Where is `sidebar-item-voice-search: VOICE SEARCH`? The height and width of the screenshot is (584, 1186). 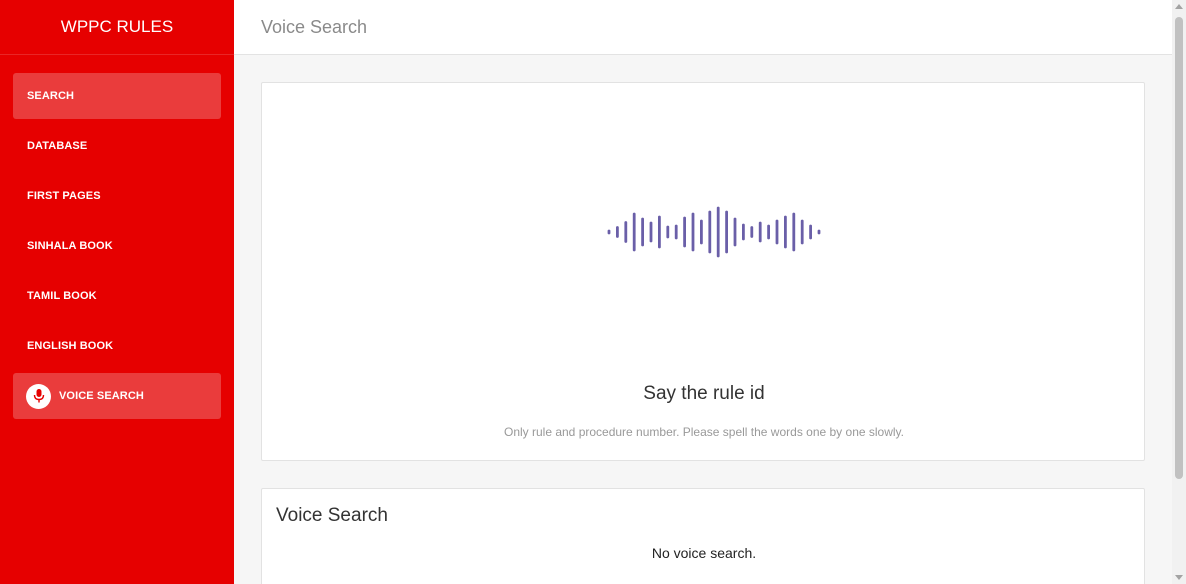 sidebar-item-voice-search: VOICE SEARCH is located at coordinates (117, 396).